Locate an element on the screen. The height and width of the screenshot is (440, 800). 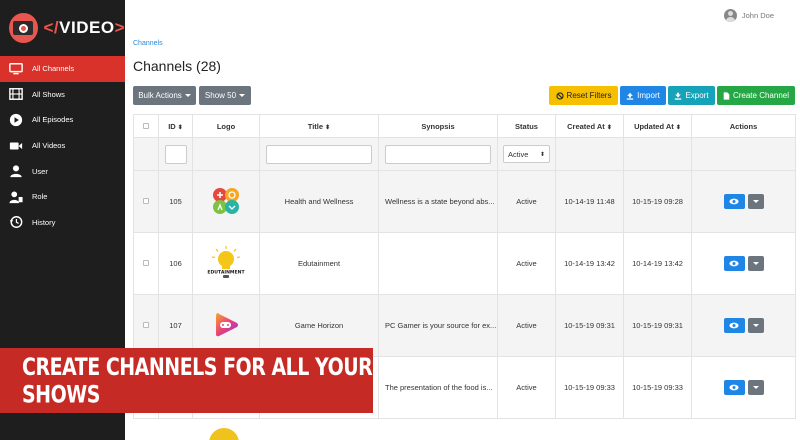
video-camera-icon is located at coordinates (16, 146).